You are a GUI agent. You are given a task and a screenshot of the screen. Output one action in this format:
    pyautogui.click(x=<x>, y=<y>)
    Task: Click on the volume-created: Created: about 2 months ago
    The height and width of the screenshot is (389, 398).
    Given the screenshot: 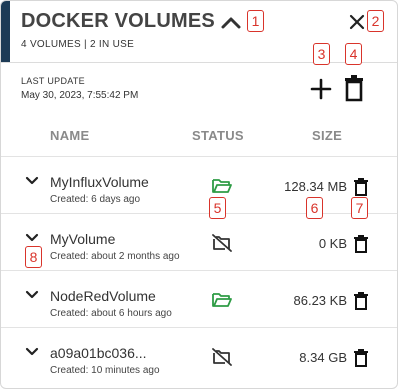 What is the action you would take?
    pyautogui.click(x=115, y=256)
    